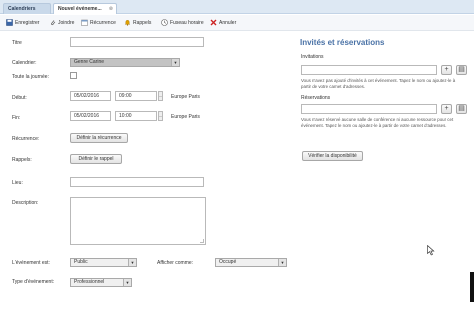 This screenshot has width=474, height=318. What do you see at coordinates (26, 139) in the screenshot?
I see `recurrence-row-label: Récurrence:` at bounding box center [26, 139].